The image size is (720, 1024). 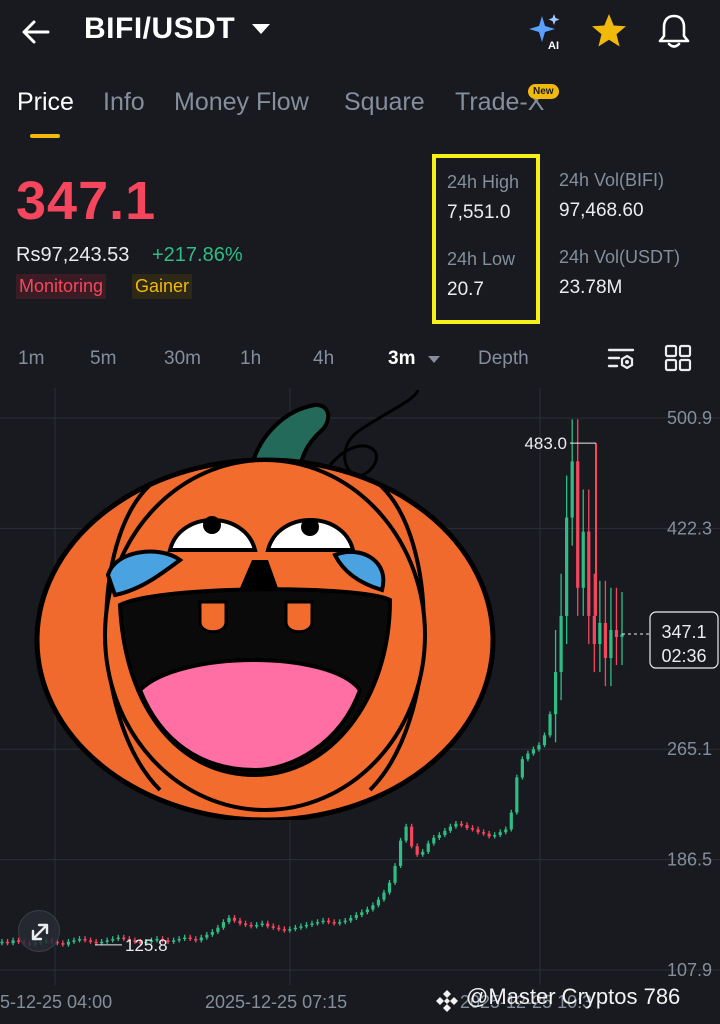 I want to click on top-bar: BIFI/USDT AI, so click(x=360, y=33).